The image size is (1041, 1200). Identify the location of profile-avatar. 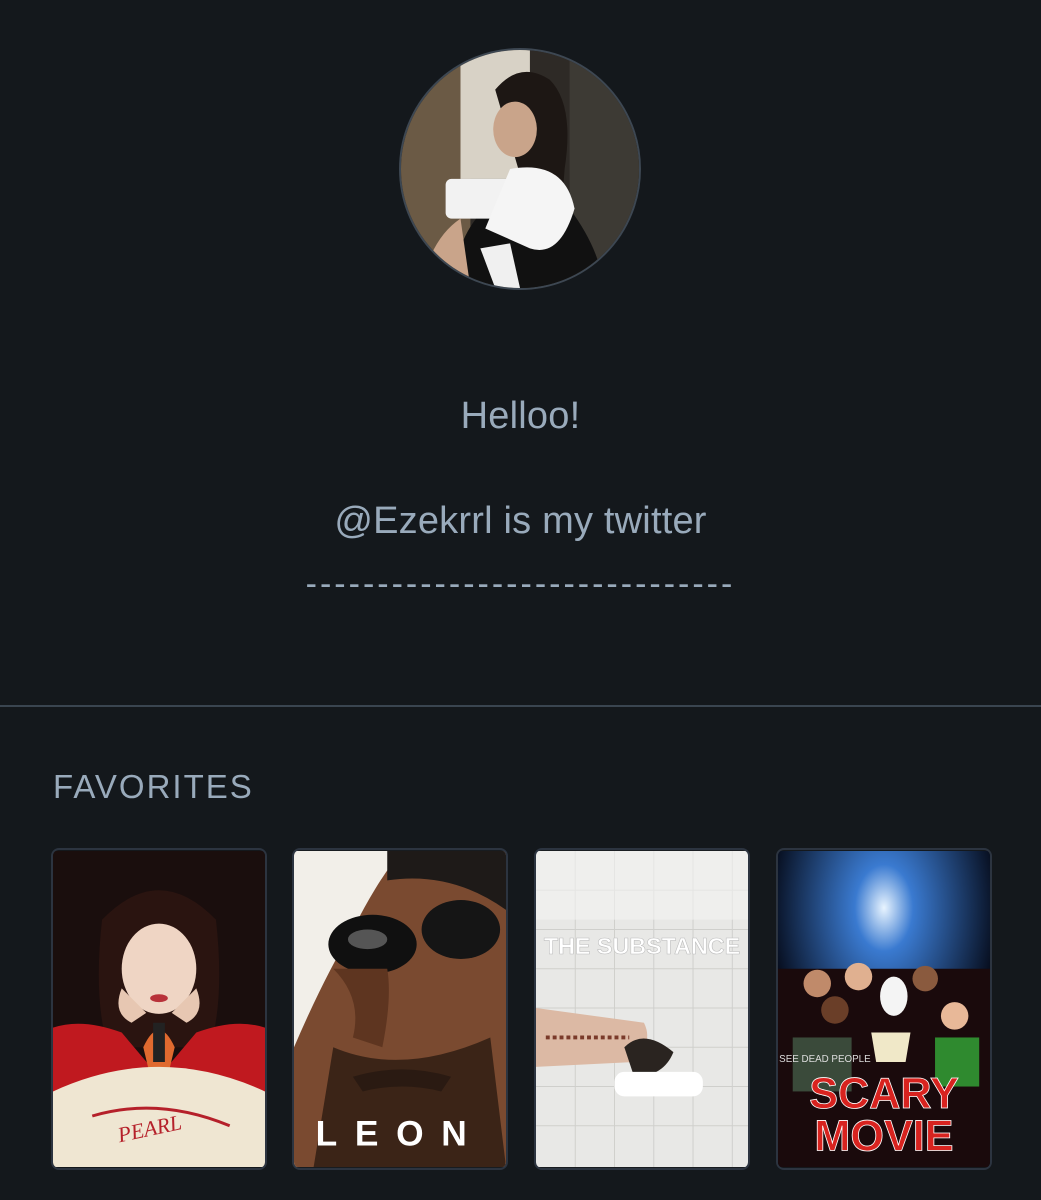
(520, 169).